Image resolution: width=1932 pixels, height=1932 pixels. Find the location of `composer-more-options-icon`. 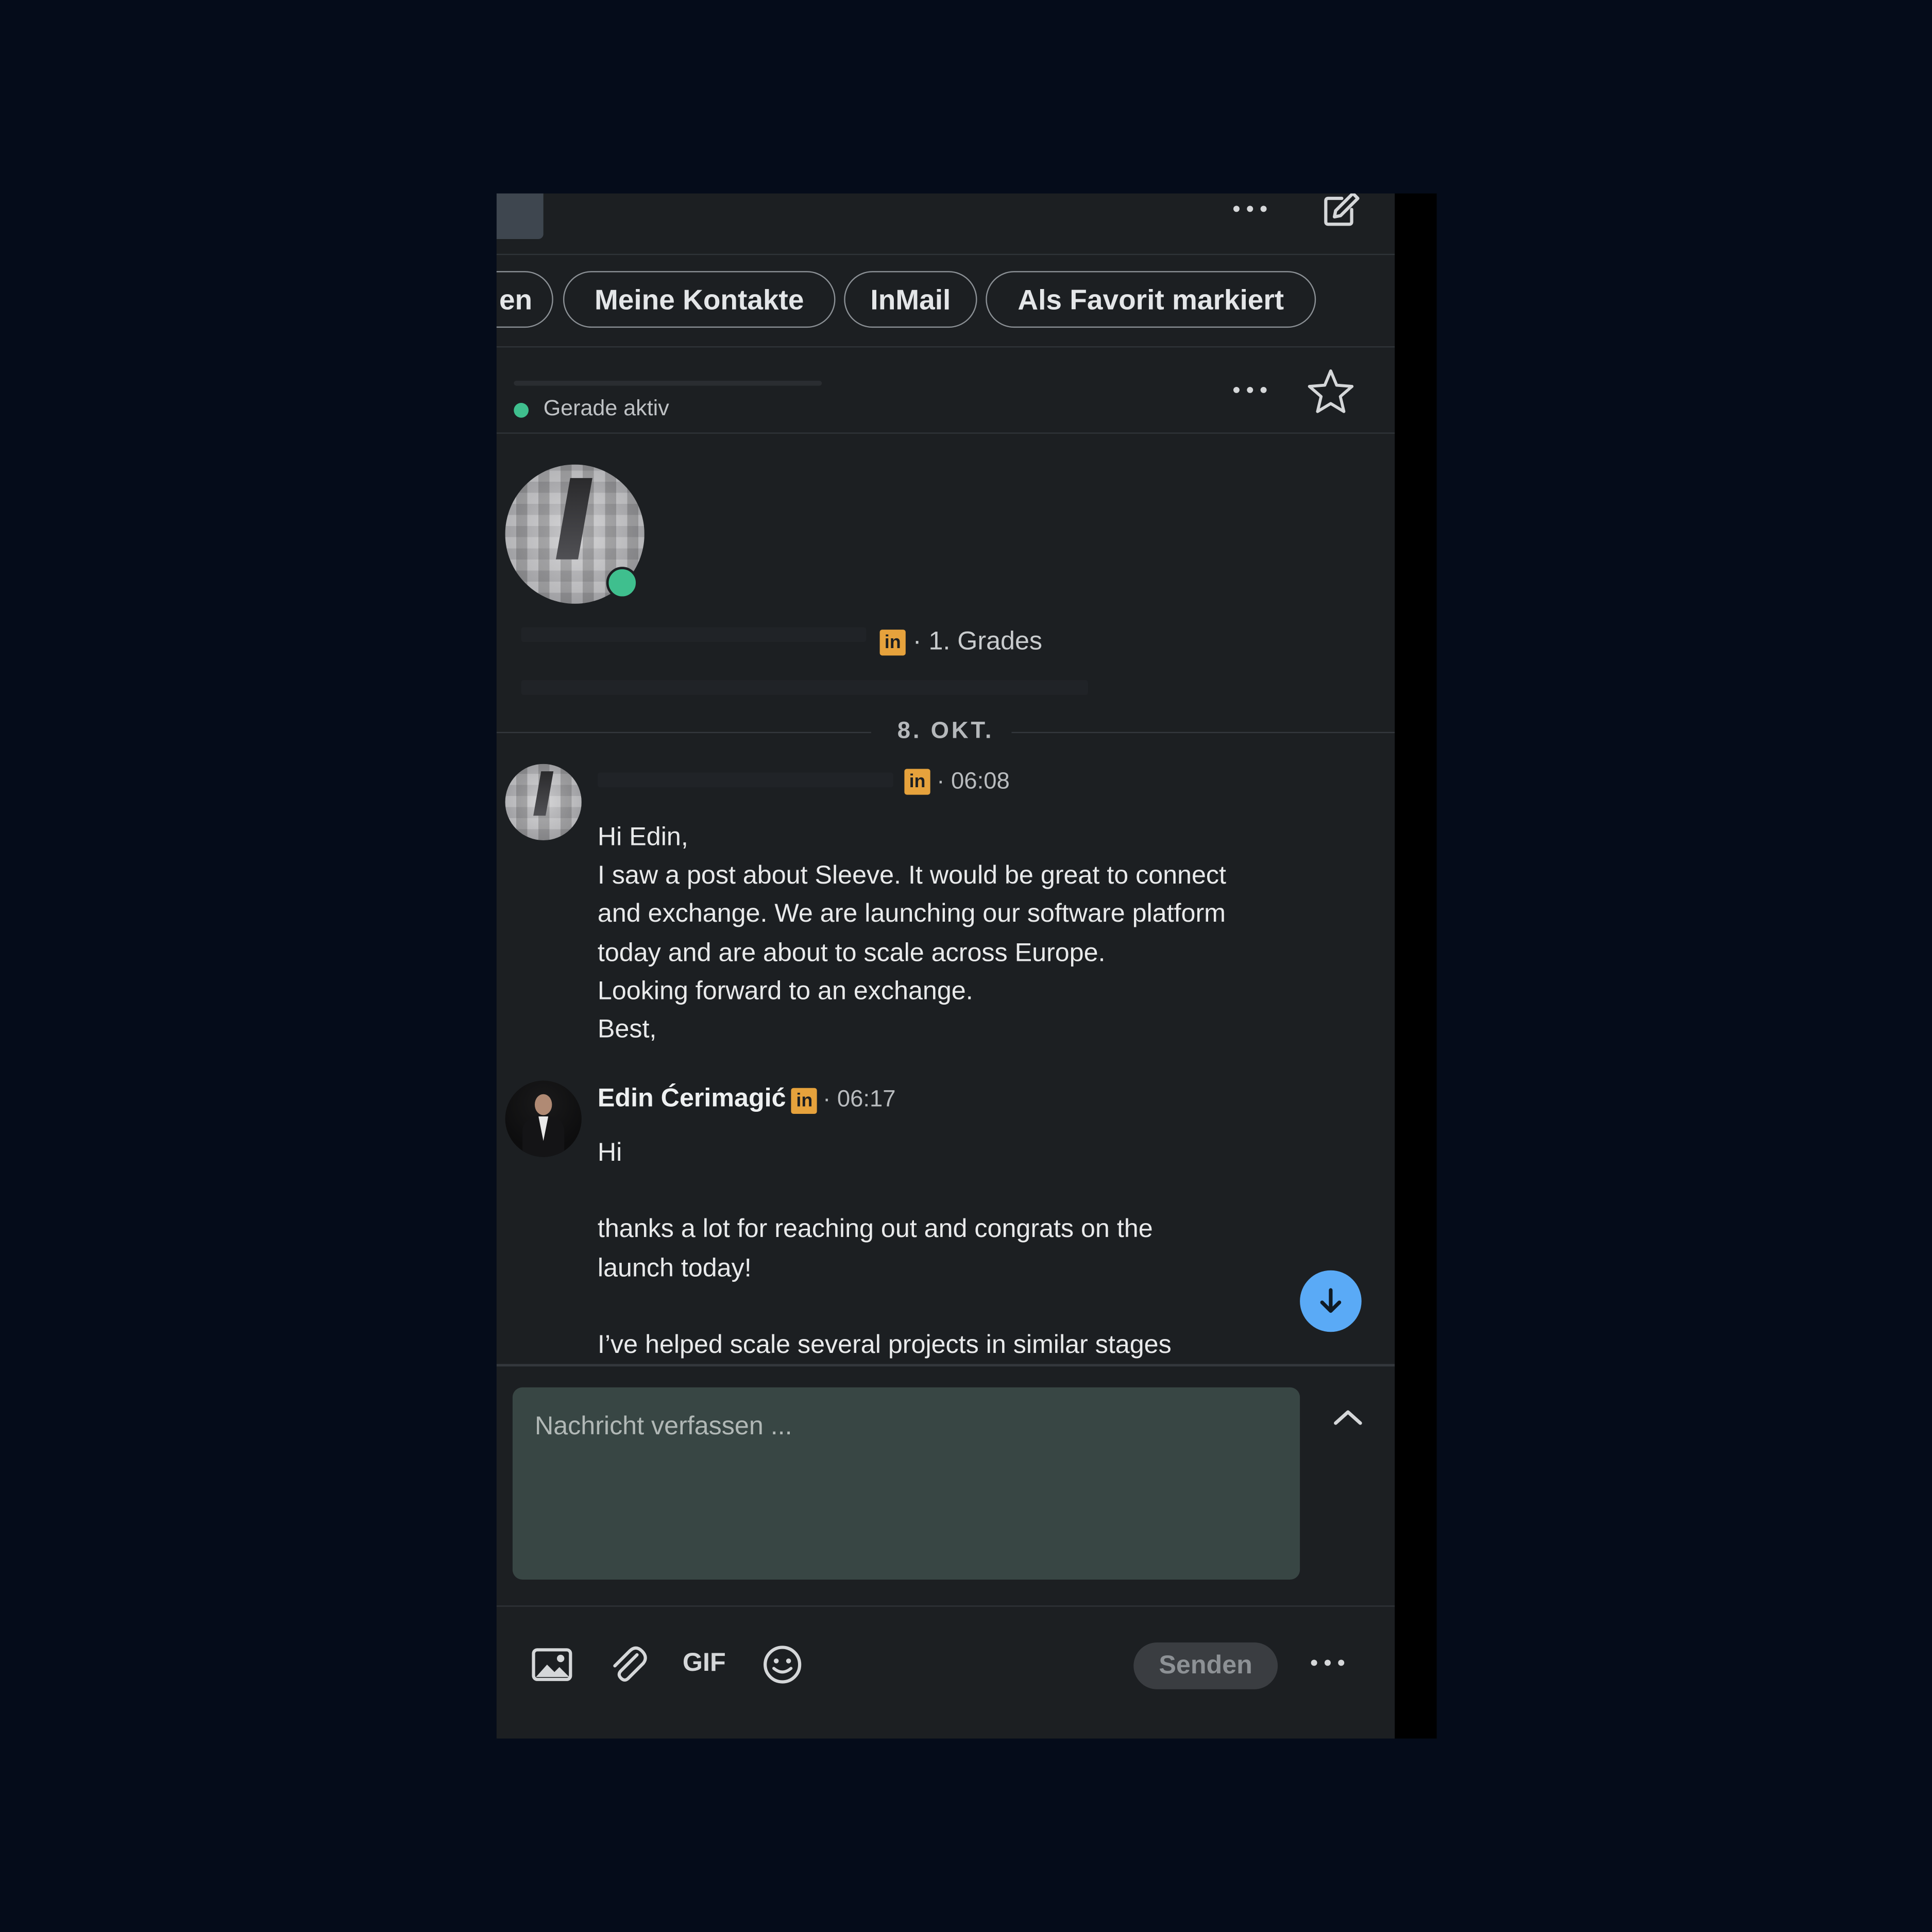

composer-more-options-icon is located at coordinates (1328, 1662).